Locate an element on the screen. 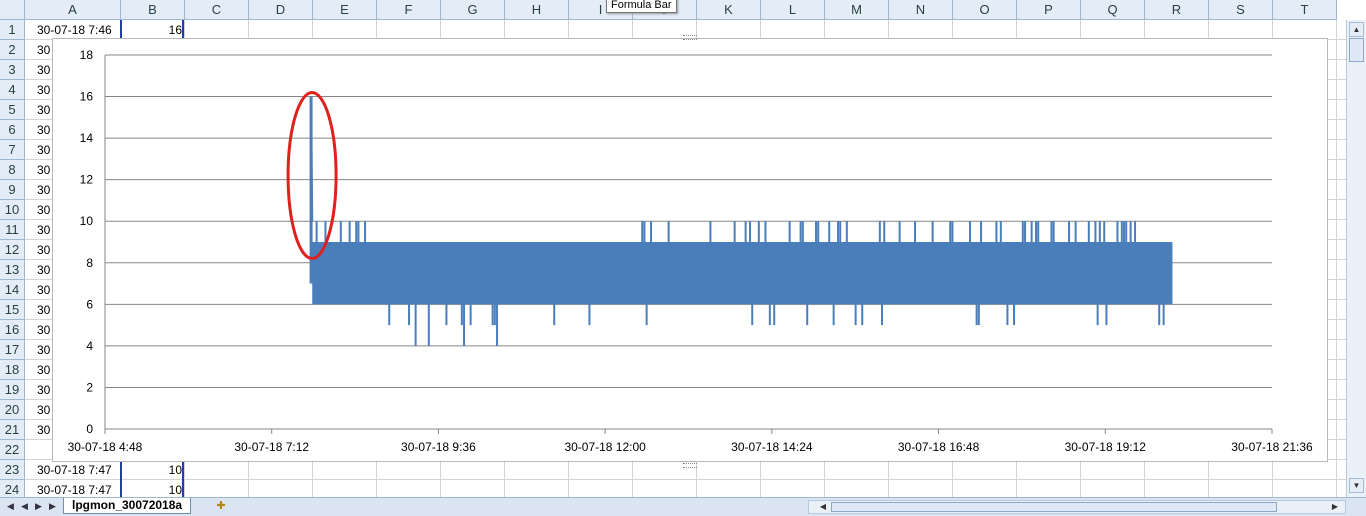 The image size is (1366, 516). vertical-scroll-thumb is located at coordinates (1356, 50).